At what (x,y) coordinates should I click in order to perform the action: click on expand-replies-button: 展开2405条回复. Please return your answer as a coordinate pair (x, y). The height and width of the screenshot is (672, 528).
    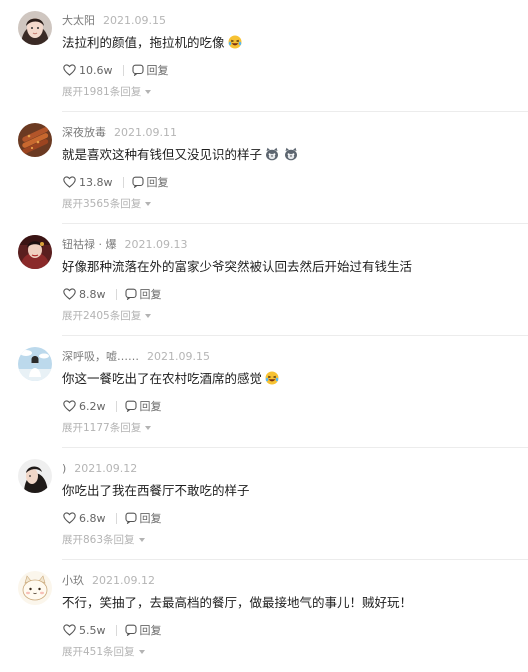
    Looking at the image, I should click on (107, 315).